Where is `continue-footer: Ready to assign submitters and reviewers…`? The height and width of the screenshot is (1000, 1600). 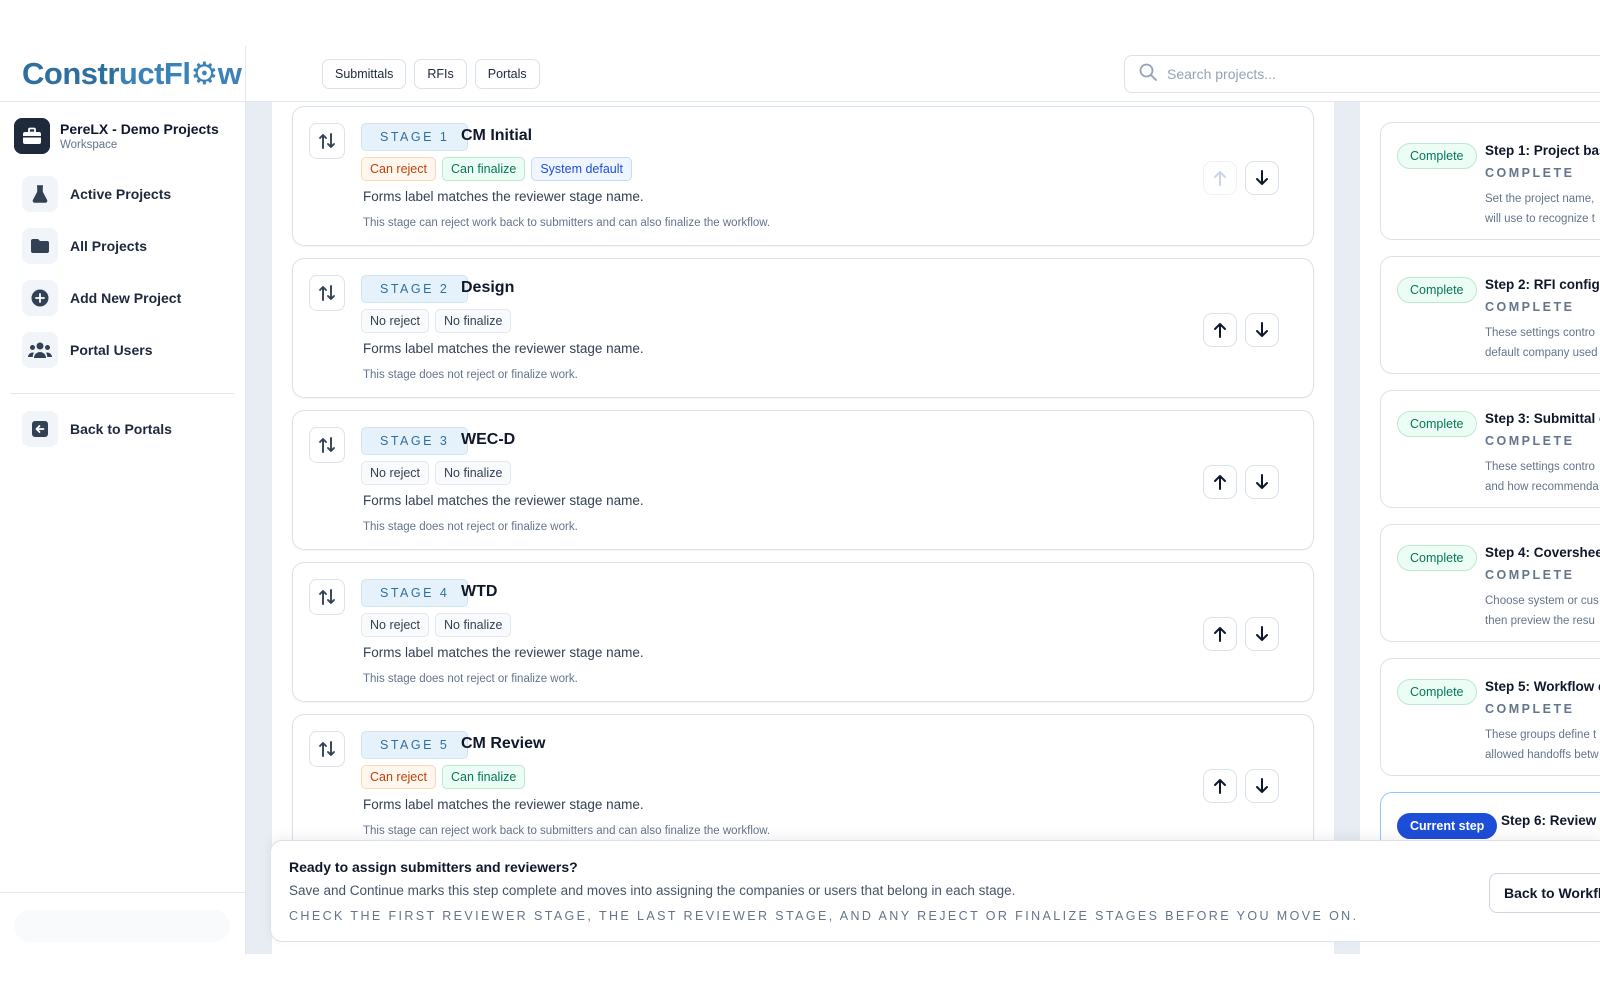 continue-footer: Ready to assign submitters and reviewers… is located at coordinates (935, 891).